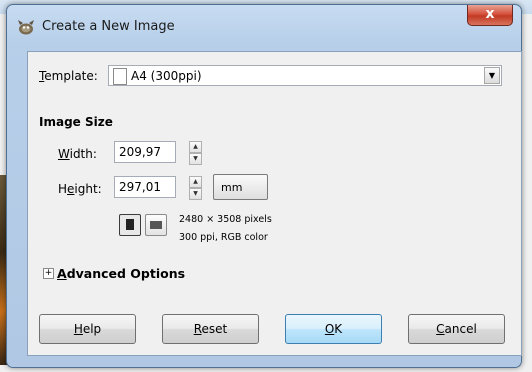  I want to click on help-button: Help, so click(87, 329).